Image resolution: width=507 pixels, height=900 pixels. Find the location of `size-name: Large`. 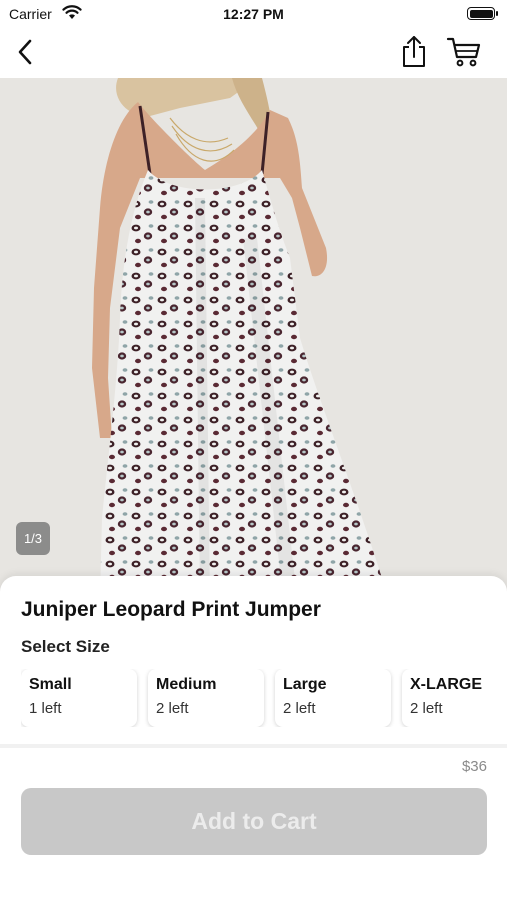

size-name: Large is located at coordinates (305, 684).